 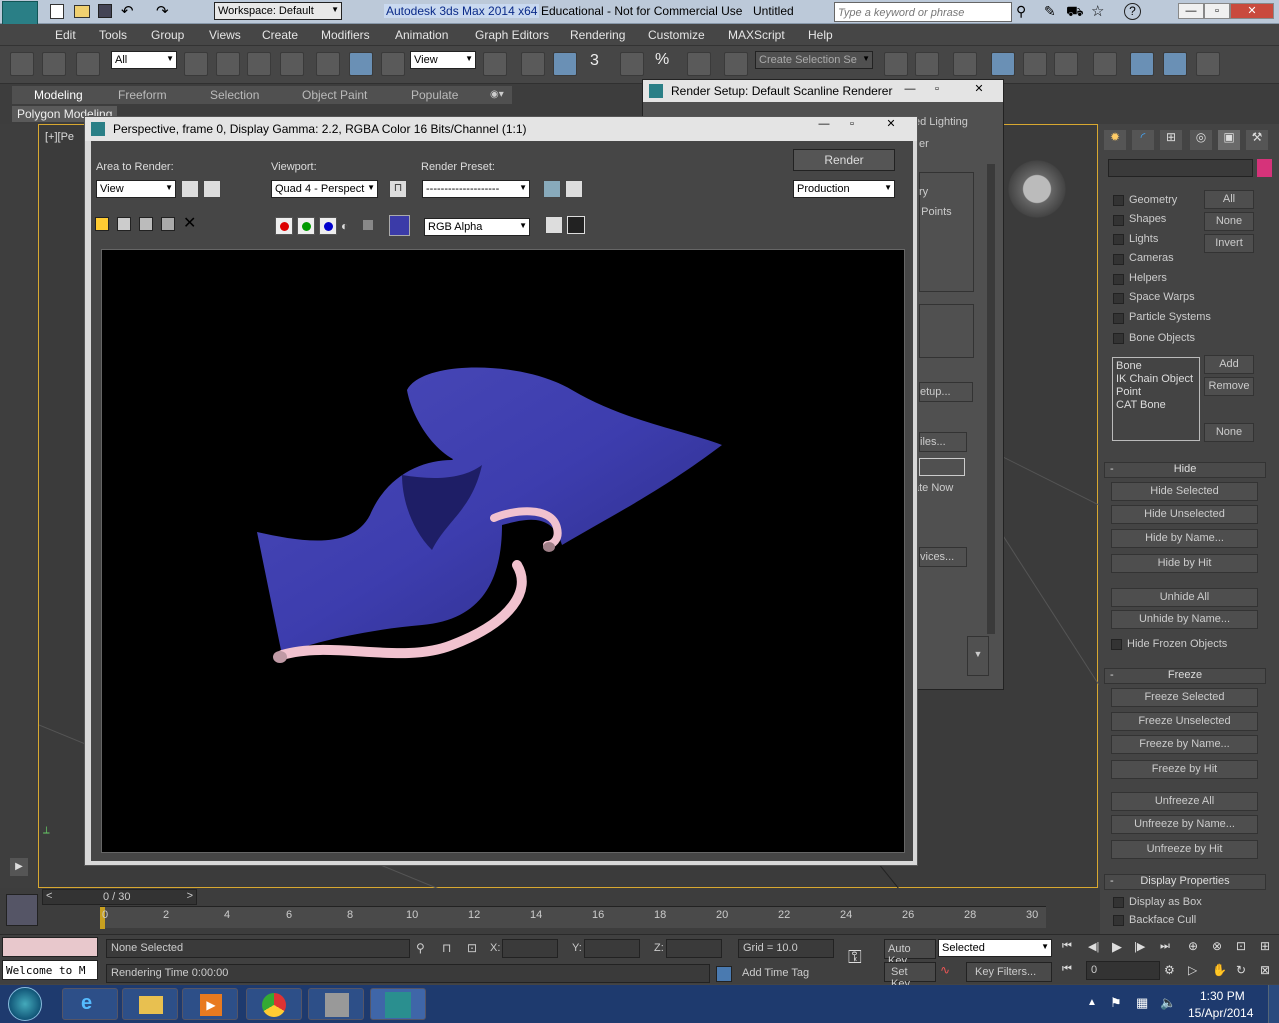 I want to click on utilities-tab-icon: ⚒, so click(x=1257, y=140).